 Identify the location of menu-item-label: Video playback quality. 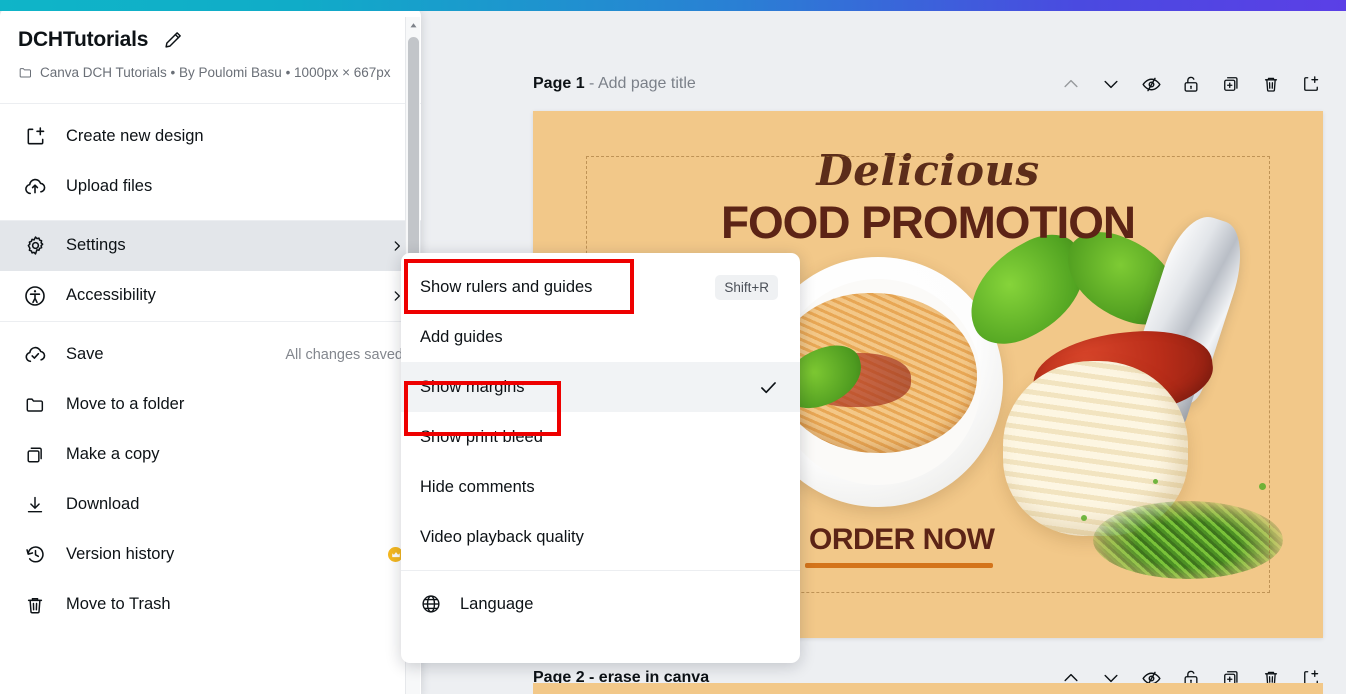
(502, 536).